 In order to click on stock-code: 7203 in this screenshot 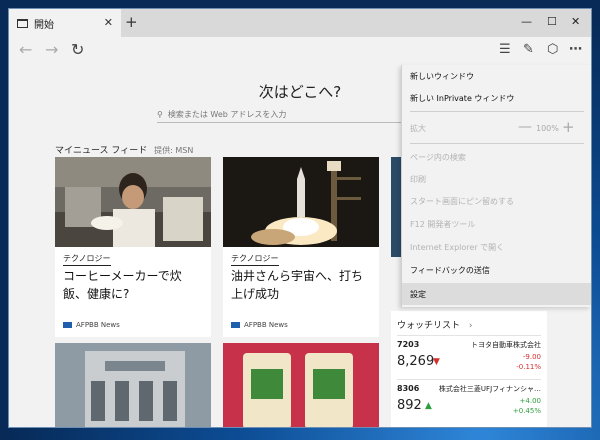, I will do `click(408, 344)`.